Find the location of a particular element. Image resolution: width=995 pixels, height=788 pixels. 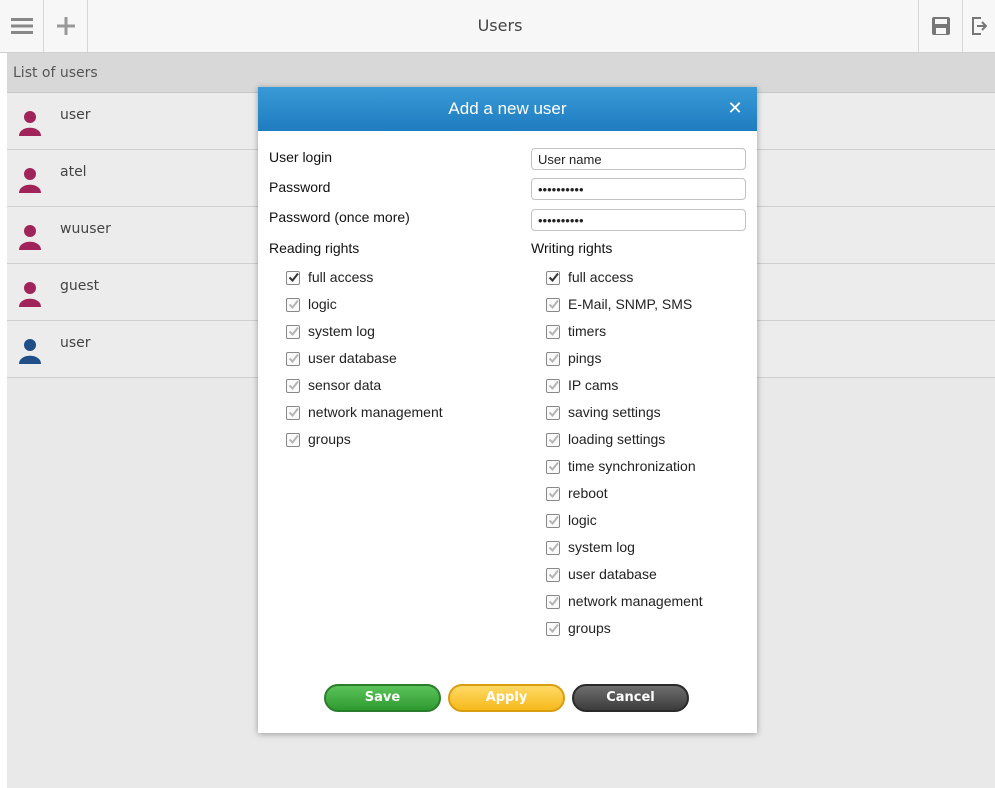

dialog-title: Add a new user is located at coordinates (507, 108).